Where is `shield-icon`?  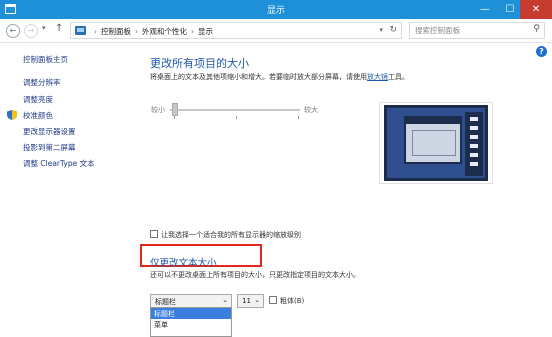
shield-icon is located at coordinates (12, 115).